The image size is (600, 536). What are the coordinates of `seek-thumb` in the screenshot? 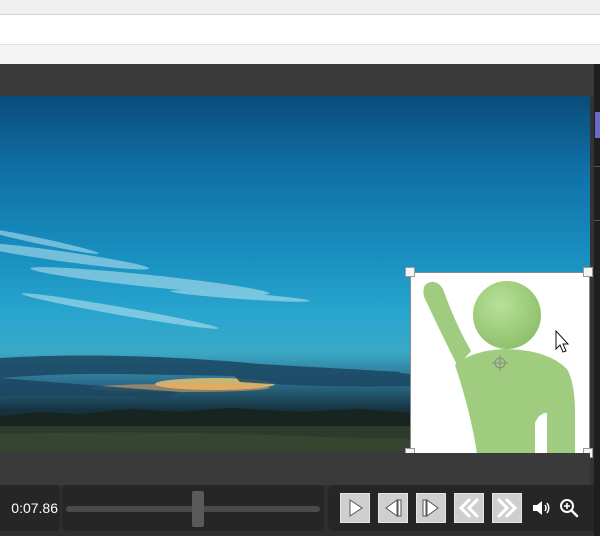 It's located at (198, 509).